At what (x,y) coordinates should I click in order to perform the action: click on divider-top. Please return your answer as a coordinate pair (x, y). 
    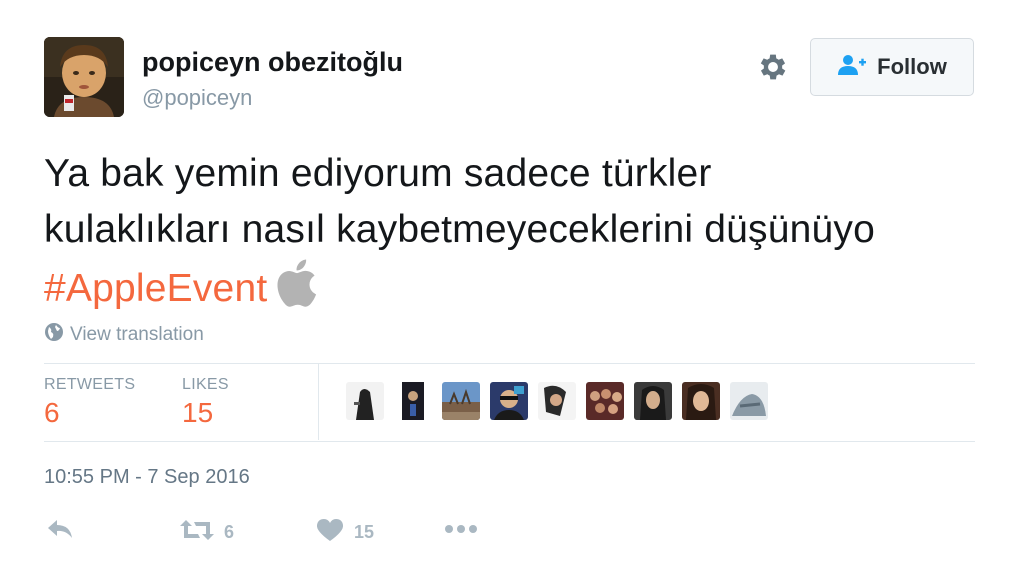
    Looking at the image, I should click on (509, 363).